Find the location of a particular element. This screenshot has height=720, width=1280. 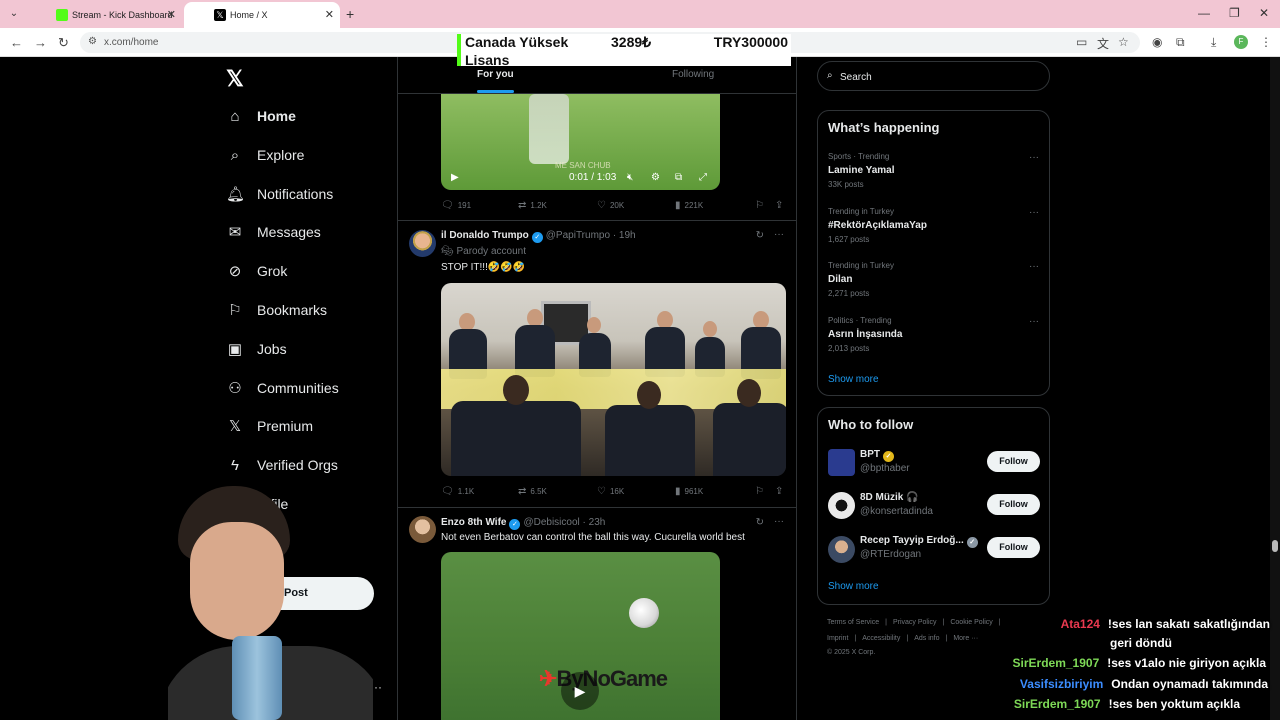

reload-icon: ↻ is located at coordinates (63, 43).